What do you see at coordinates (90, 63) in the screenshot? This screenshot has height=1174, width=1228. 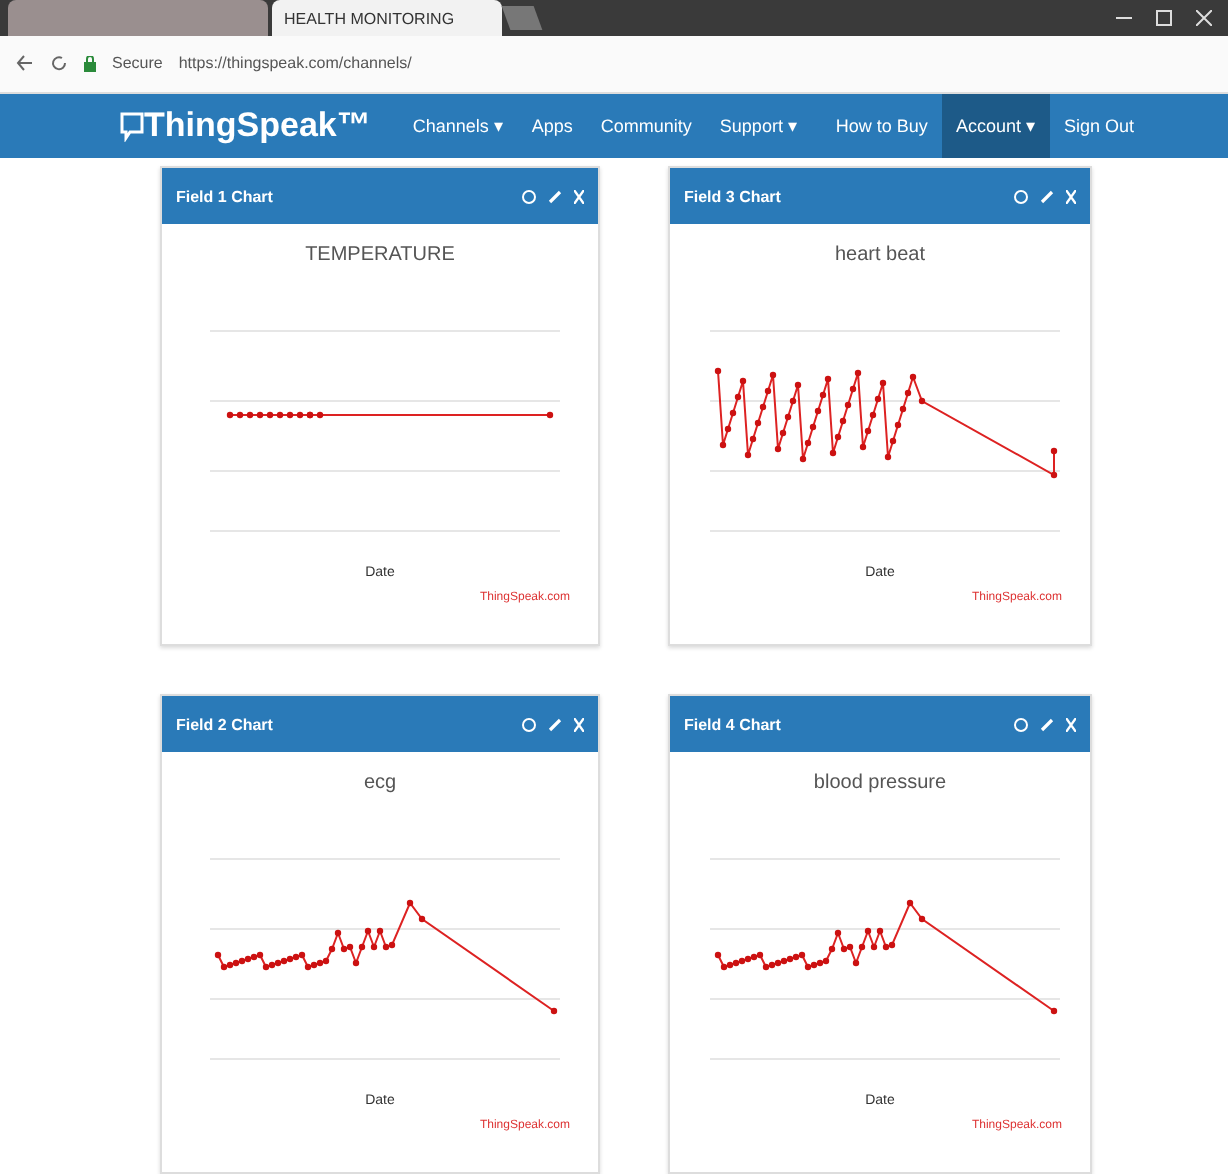 I see `lock-icon` at bounding box center [90, 63].